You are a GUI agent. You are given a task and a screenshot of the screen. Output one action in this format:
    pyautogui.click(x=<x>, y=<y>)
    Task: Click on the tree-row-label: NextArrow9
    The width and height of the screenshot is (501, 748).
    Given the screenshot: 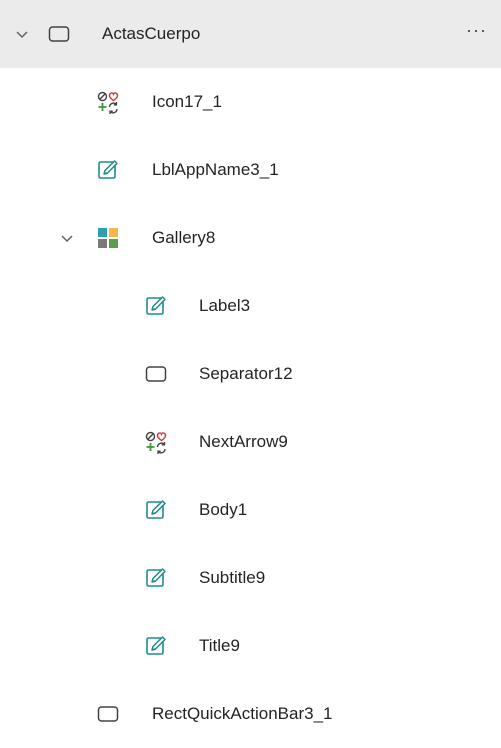 What is the action you would take?
    pyautogui.click(x=243, y=441)
    